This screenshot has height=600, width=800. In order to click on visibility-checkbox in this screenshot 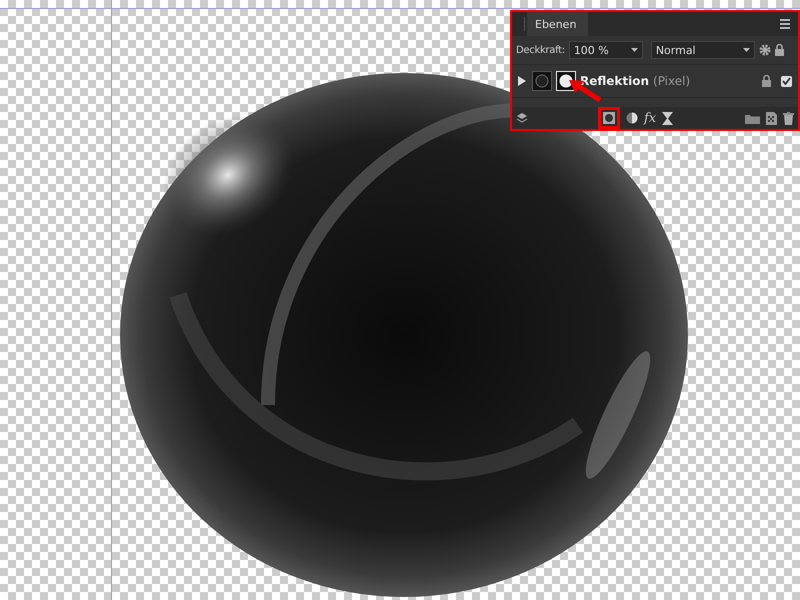, I will do `click(786, 81)`.